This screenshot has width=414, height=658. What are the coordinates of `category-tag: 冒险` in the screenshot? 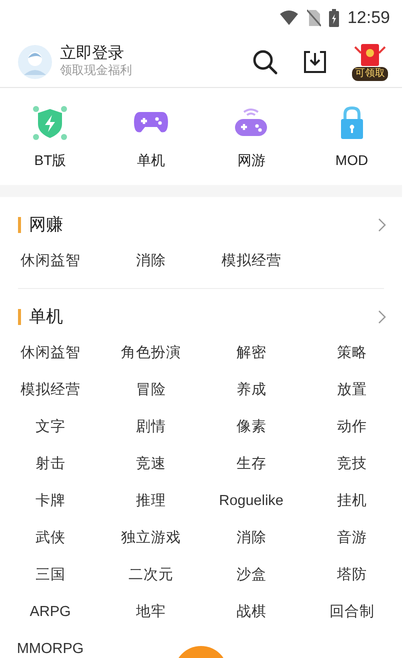 It's located at (151, 391).